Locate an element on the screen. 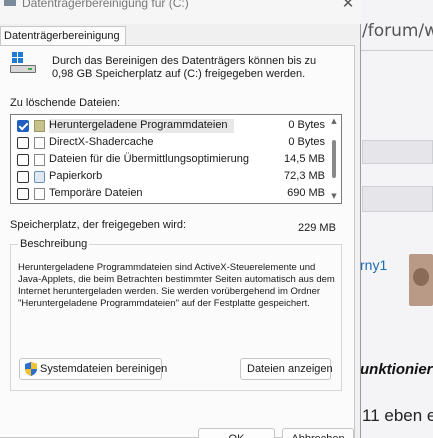  clean-system-files-button: Systemdateien bereinigen is located at coordinates (93, 369).